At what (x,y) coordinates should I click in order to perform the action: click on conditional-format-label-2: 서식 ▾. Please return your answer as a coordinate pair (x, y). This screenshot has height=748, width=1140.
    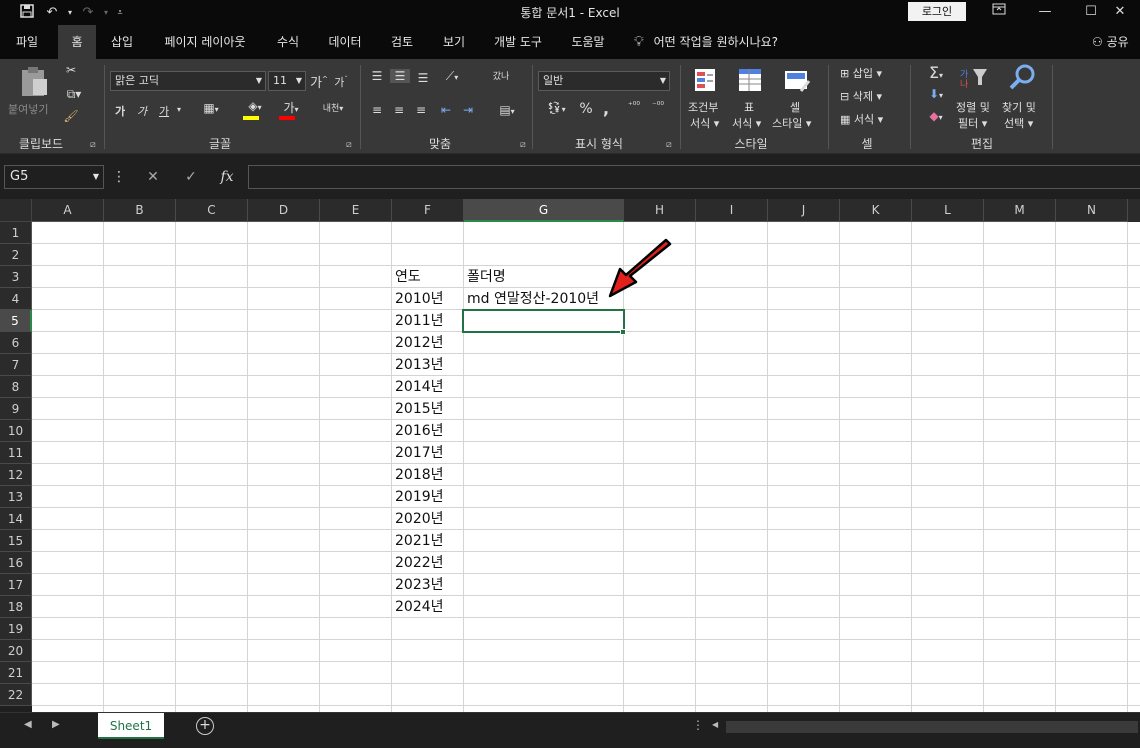
    Looking at the image, I should click on (704, 123).